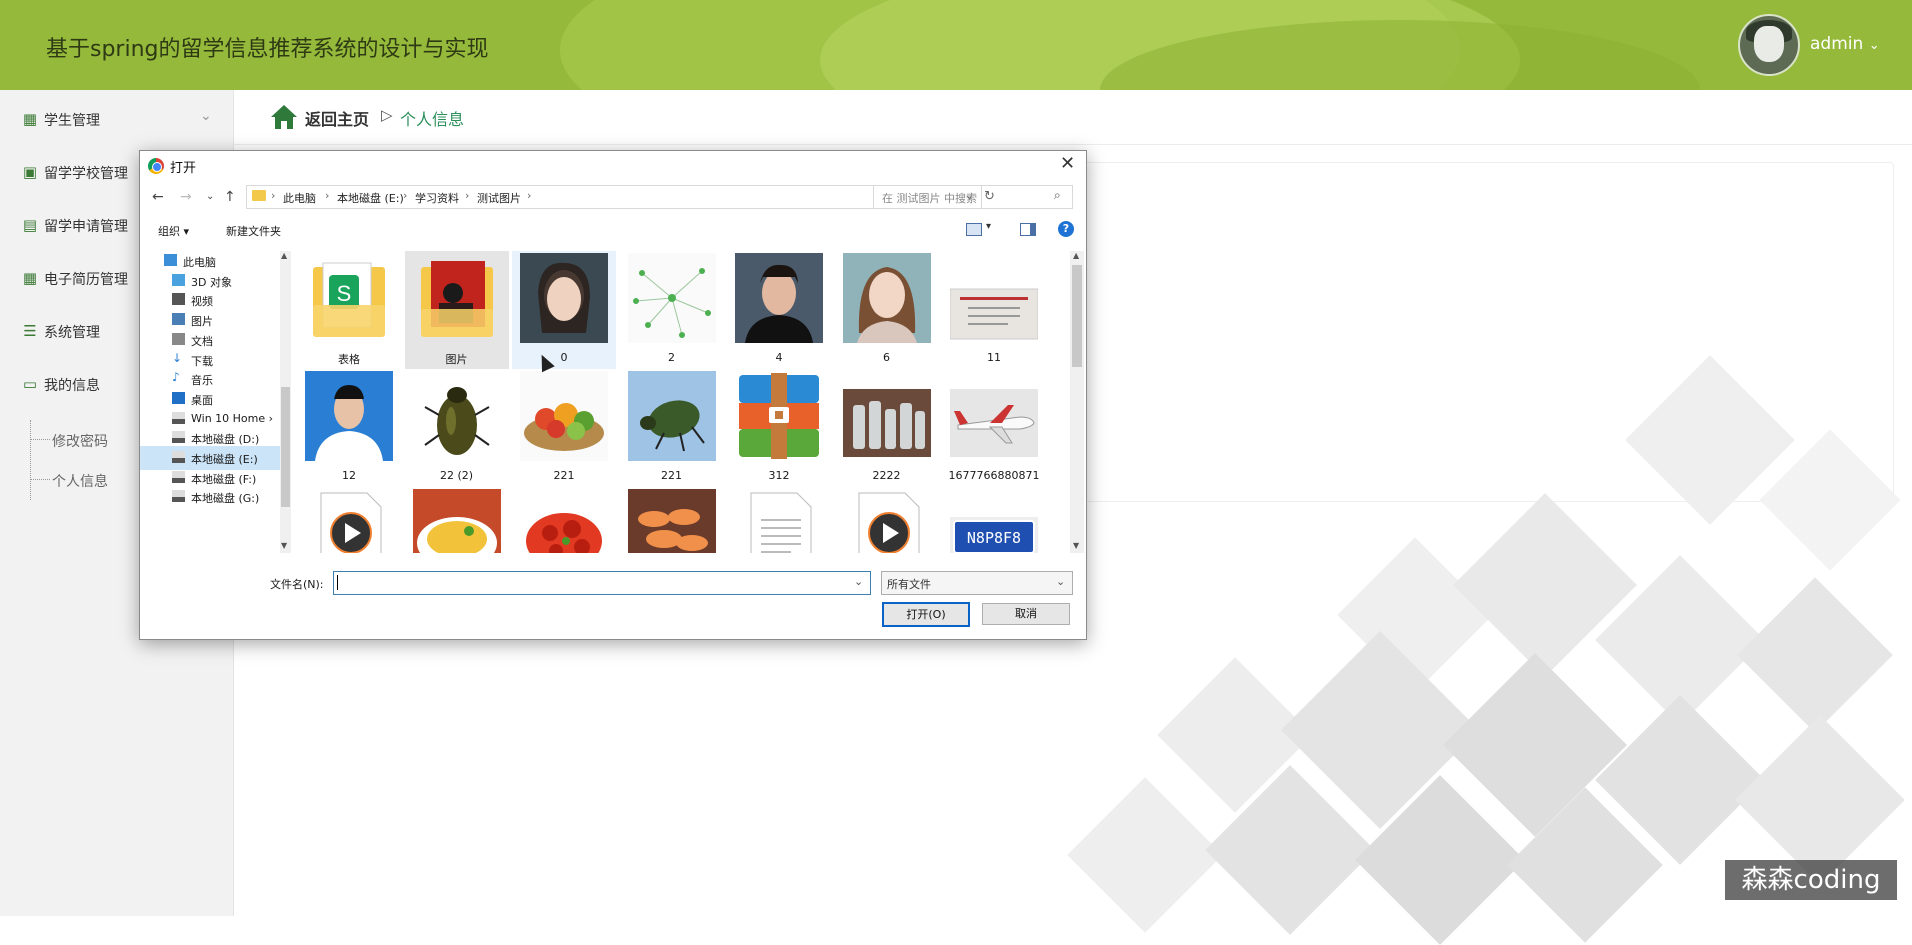 This screenshot has height=945, width=1912. I want to click on download-icon: ↓, so click(177, 357).